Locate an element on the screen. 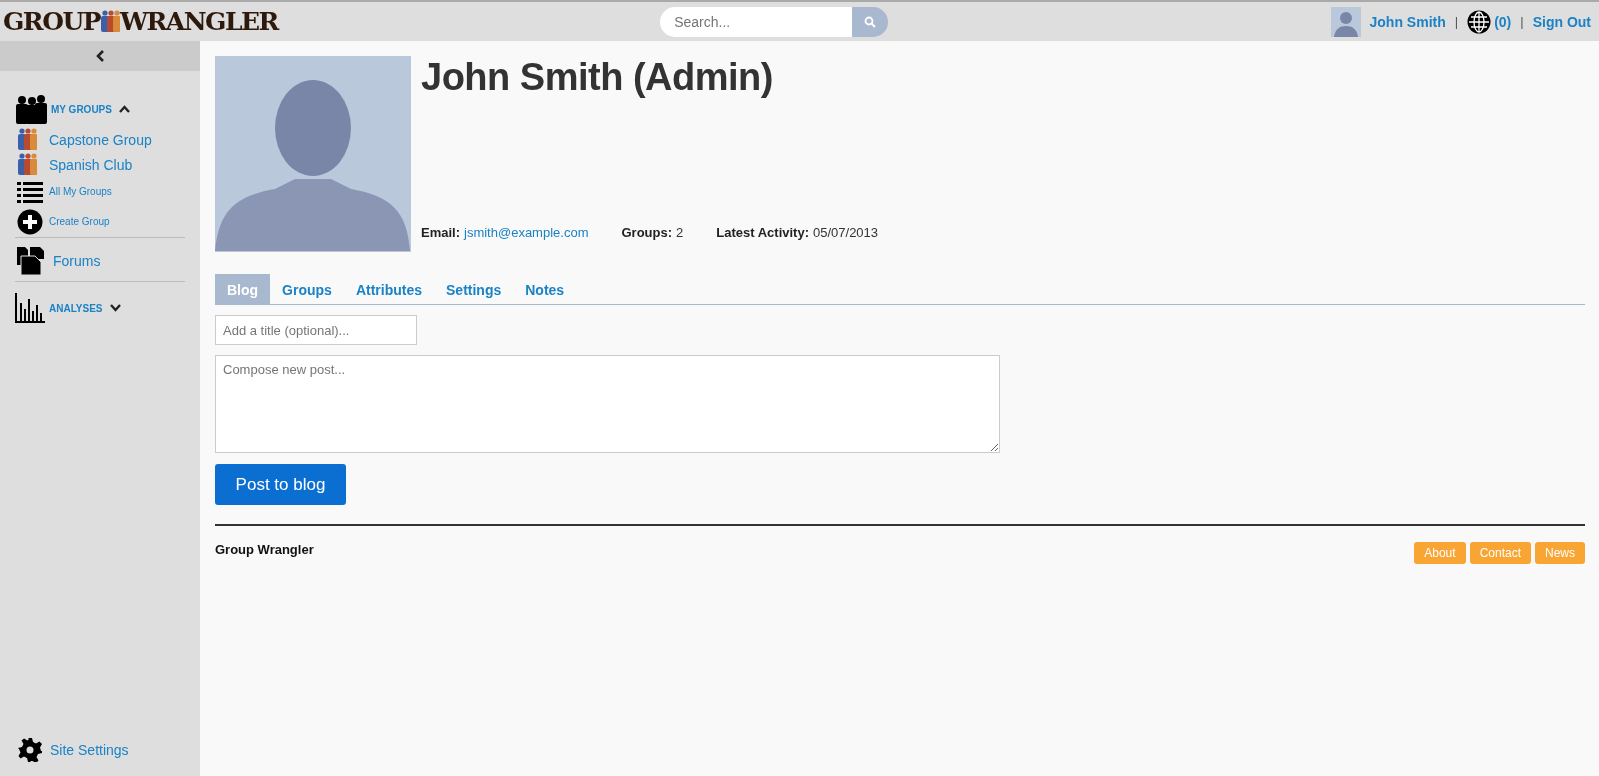  search-icon is located at coordinates (870, 21).